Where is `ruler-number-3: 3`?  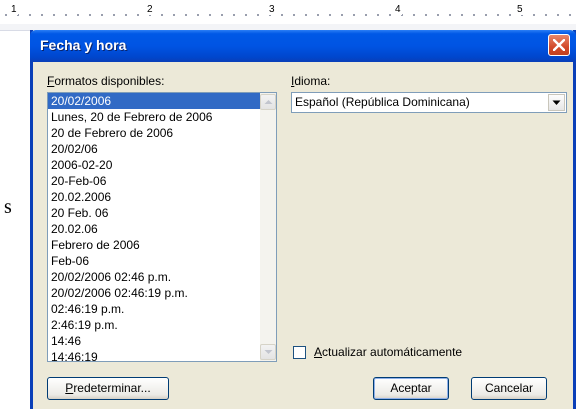 ruler-number-3: 3 is located at coordinates (272, 9).